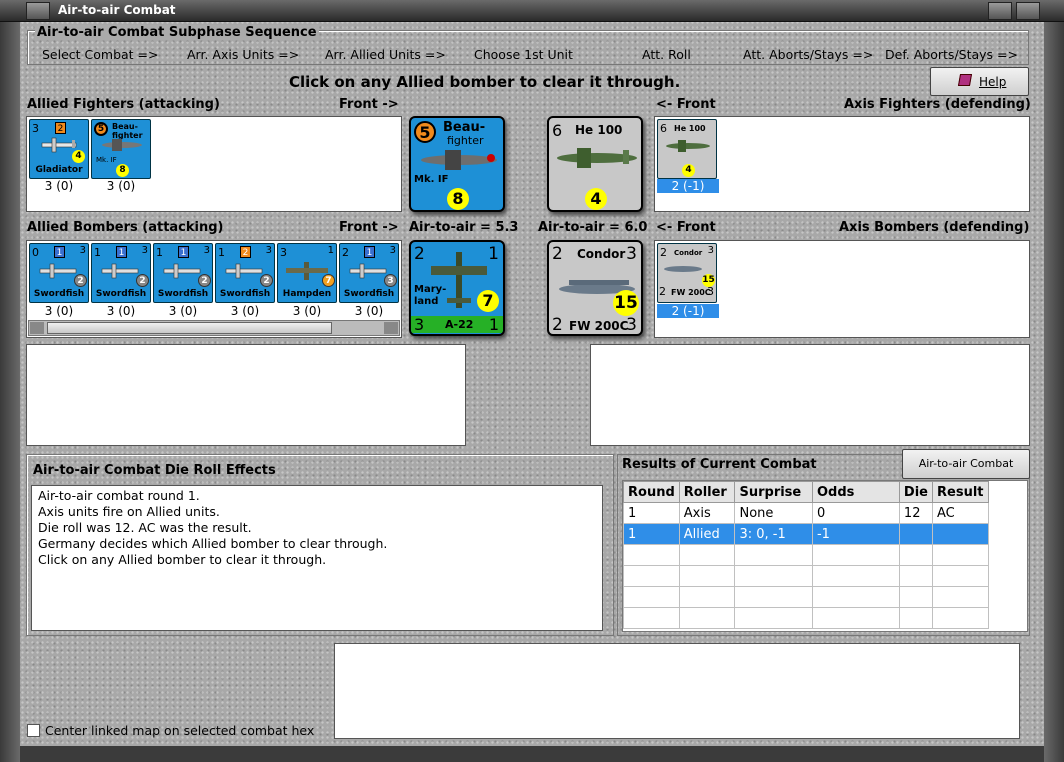 The width and height of the screenshot is (1064, 762). I want to click on center-map-label: Center linked map on selected combat hex, so click(180, 730).